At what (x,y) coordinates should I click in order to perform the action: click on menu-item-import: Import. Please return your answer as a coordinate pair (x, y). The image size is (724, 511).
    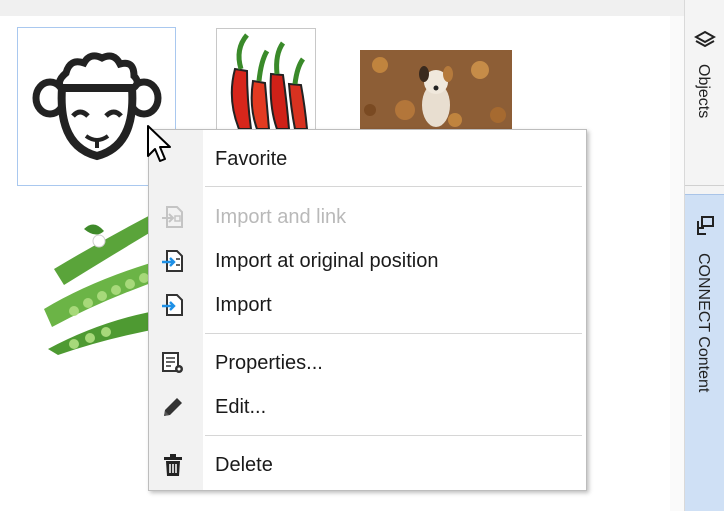
    Looking at the image, I should click on (367, 305).